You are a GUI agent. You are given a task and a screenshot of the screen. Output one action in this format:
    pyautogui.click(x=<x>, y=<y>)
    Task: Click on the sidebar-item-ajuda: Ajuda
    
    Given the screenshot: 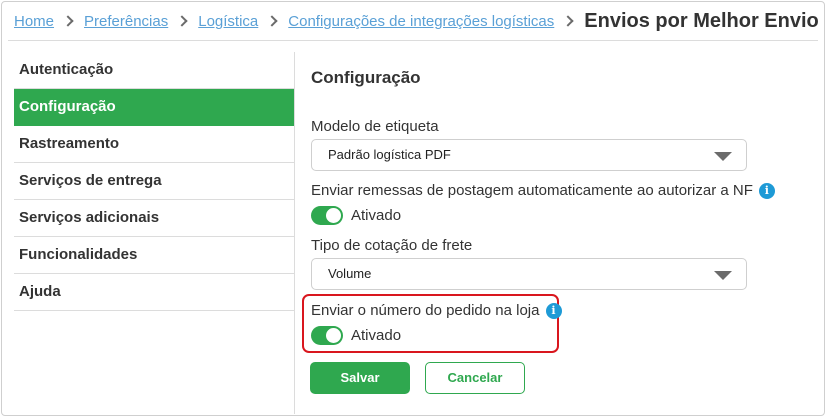 What is the action you would take?
    pyautogui.click(x=154, y=292)
    